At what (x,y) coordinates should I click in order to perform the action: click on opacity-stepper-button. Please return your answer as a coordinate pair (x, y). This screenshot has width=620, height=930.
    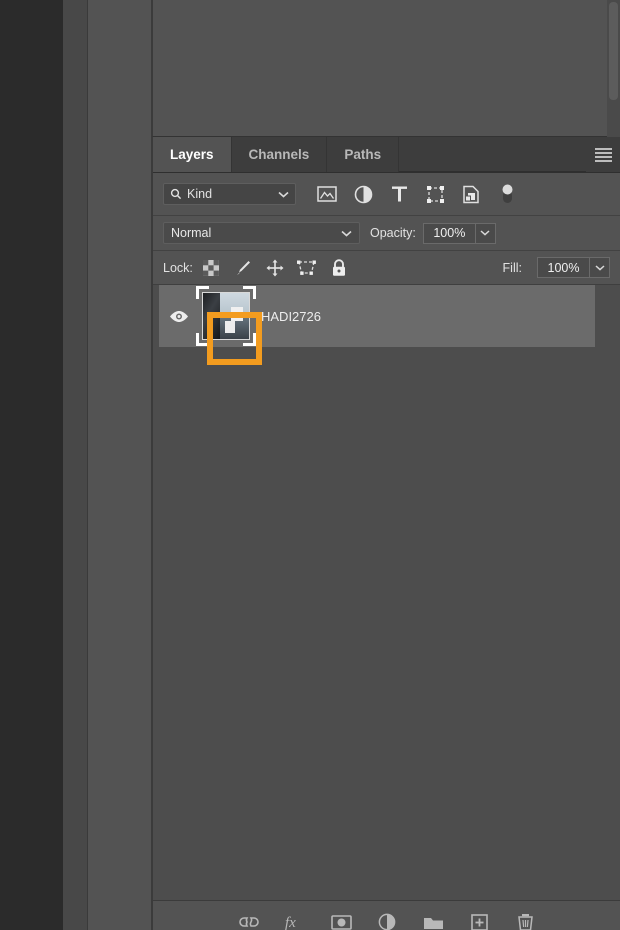
    Looking at the image, I should click on (485, 233).